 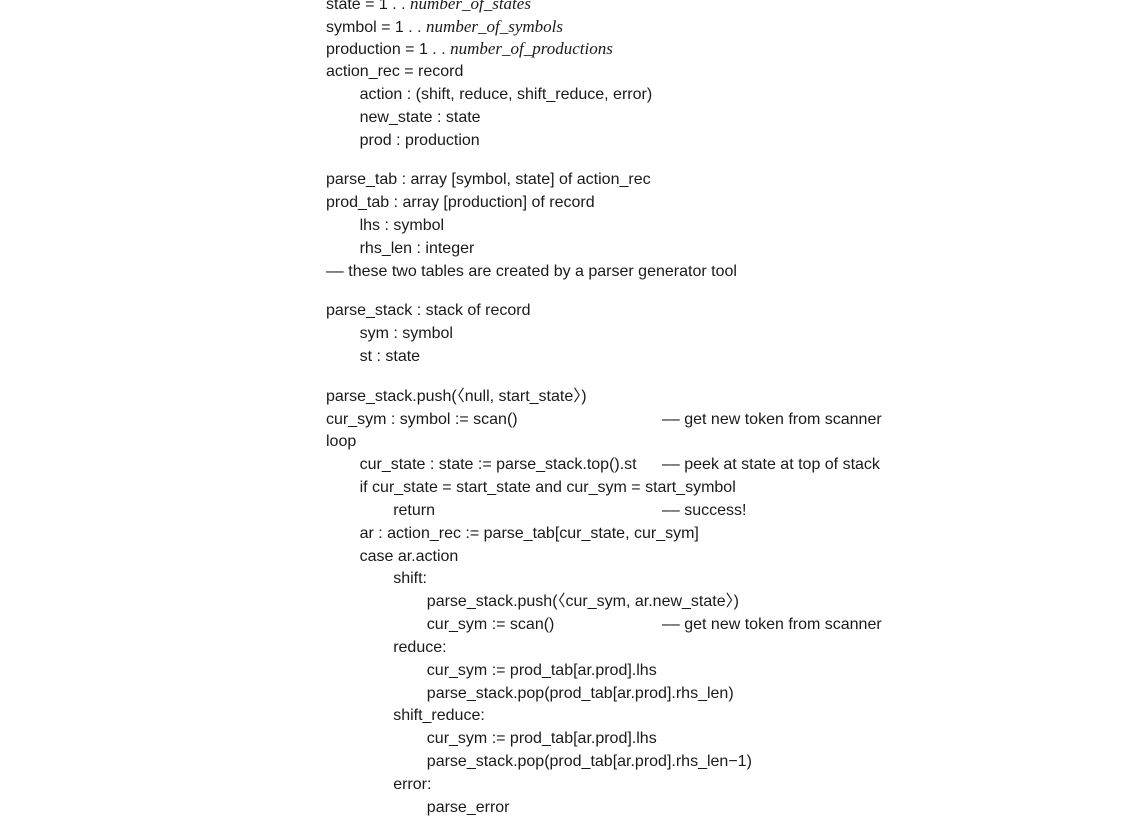 I want to click on code-text: case ar.action, so click(x=409, y=556).